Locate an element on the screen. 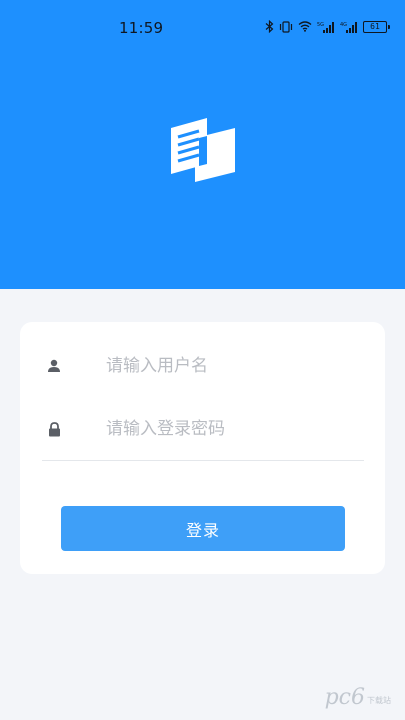 Image resolution: width=405 pixels, height=720 pixels. battery-icon: 61 is located at coordinates (376, 26).